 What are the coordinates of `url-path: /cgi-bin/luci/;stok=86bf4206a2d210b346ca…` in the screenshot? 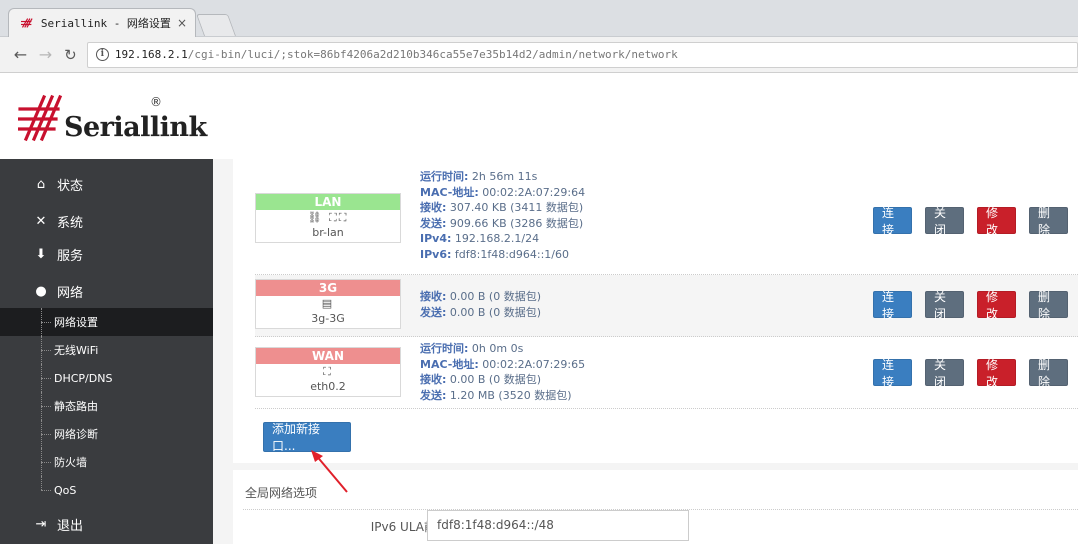 It's located at (432, 54).